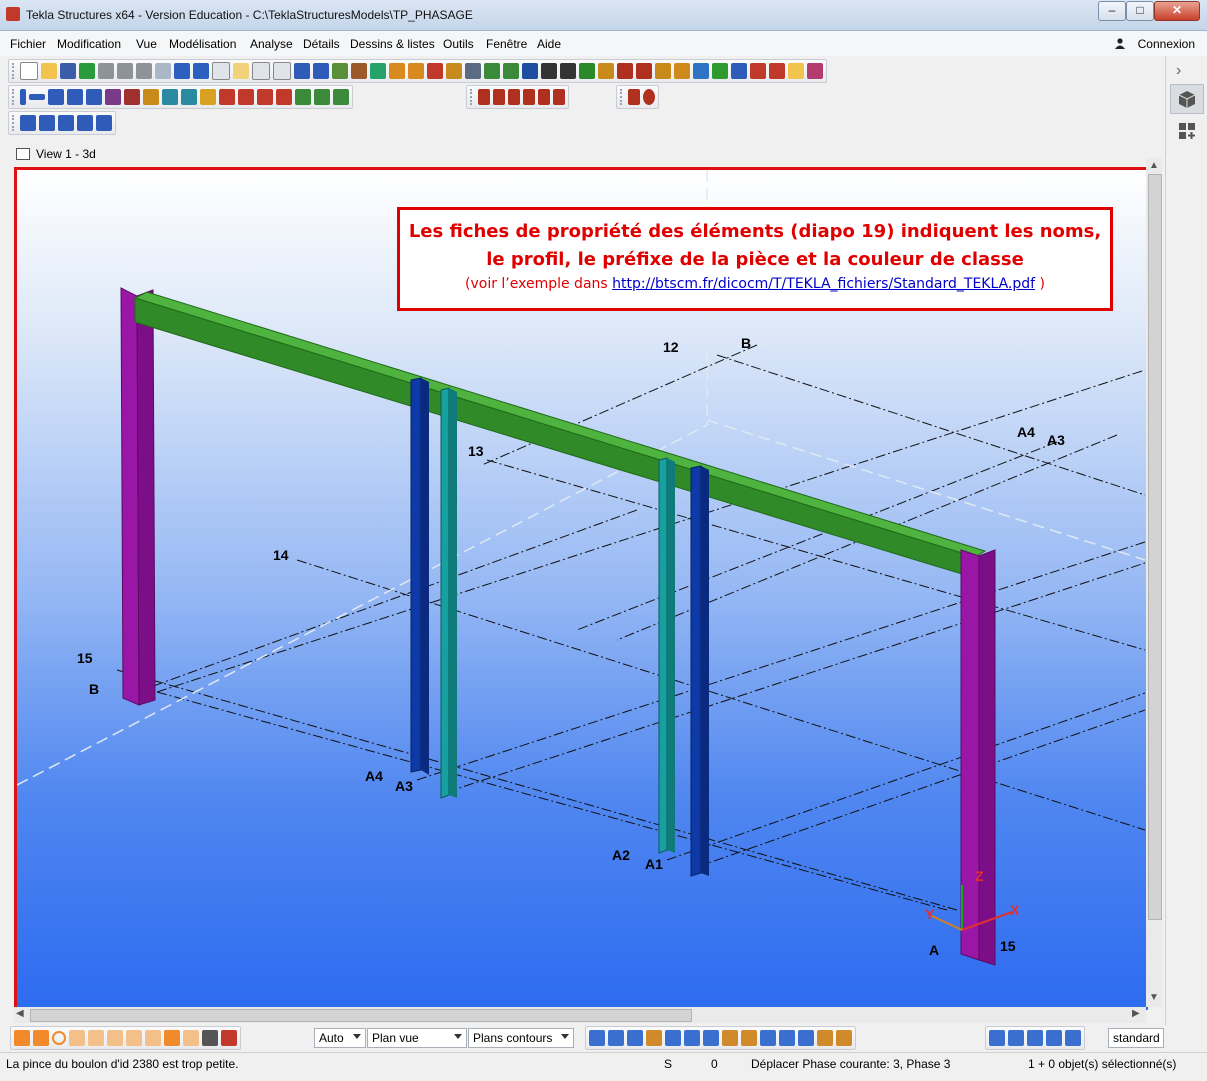 This screenshot has height=1081, width=1207. I want to click on select-switch-edit-icon, so click(229, 1038).